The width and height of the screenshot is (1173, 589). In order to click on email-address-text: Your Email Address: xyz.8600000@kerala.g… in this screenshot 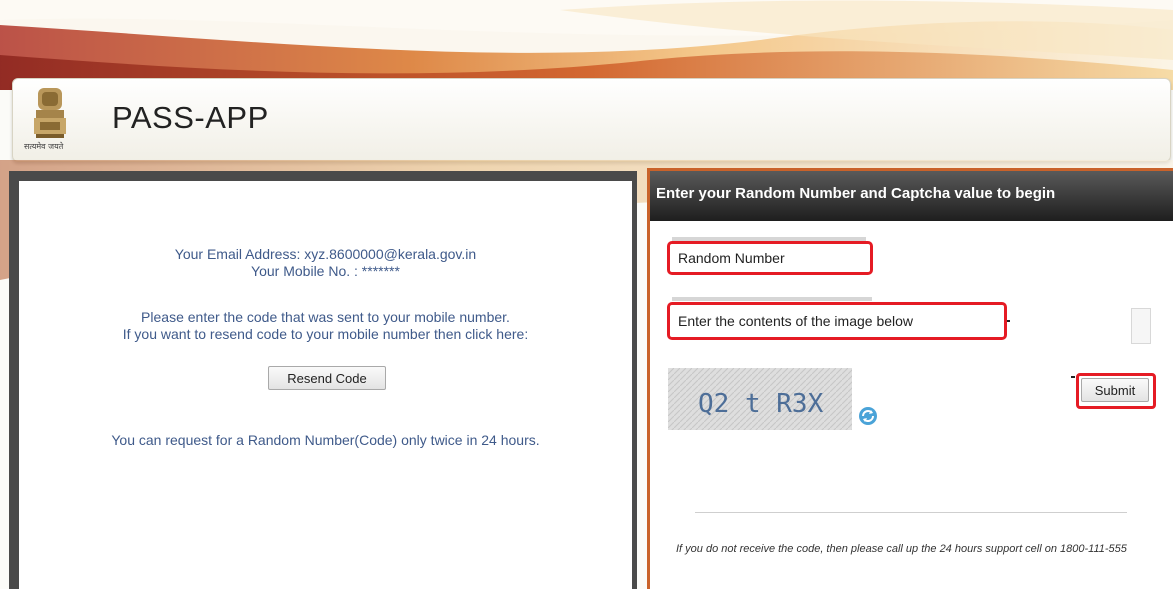, I will do `click(325, 254)`.